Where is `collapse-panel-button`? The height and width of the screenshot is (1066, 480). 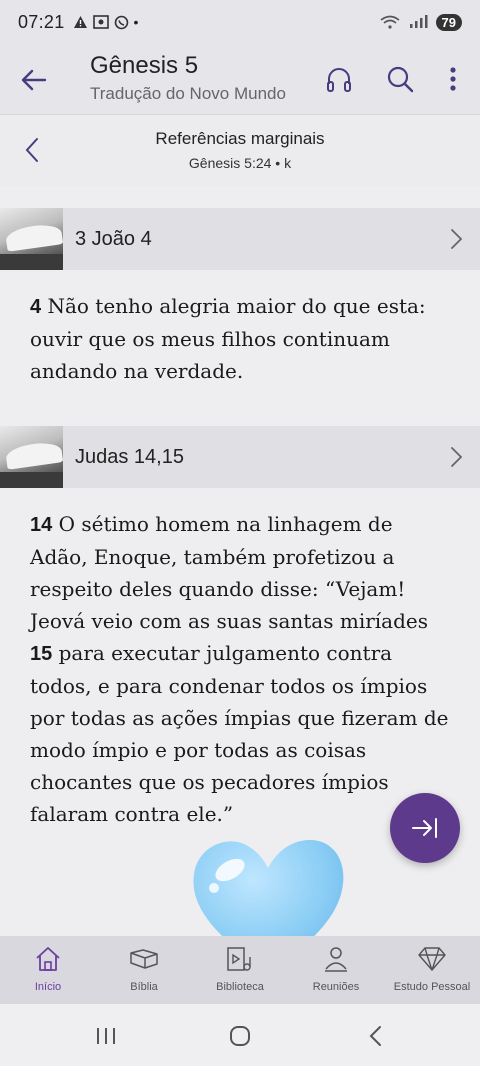
collapse-panel-button is located at coordinates (425, 828).